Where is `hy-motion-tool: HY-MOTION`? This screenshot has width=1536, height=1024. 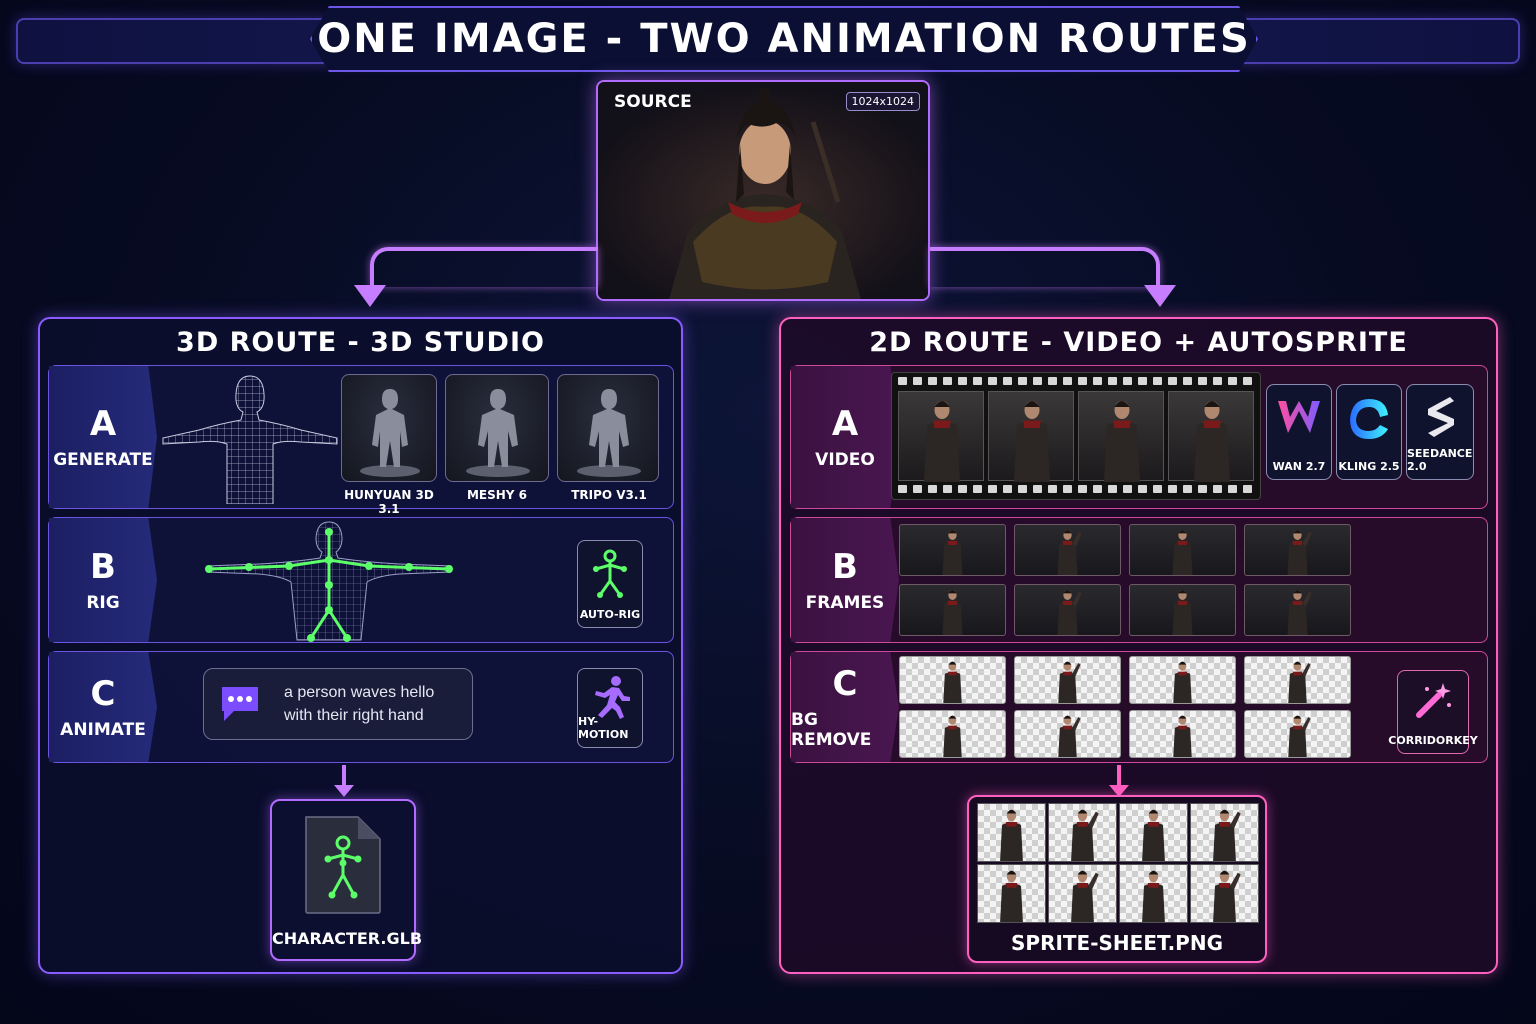 hy-motion-tool: HY-MOTION is located at coordinates (610, 708).